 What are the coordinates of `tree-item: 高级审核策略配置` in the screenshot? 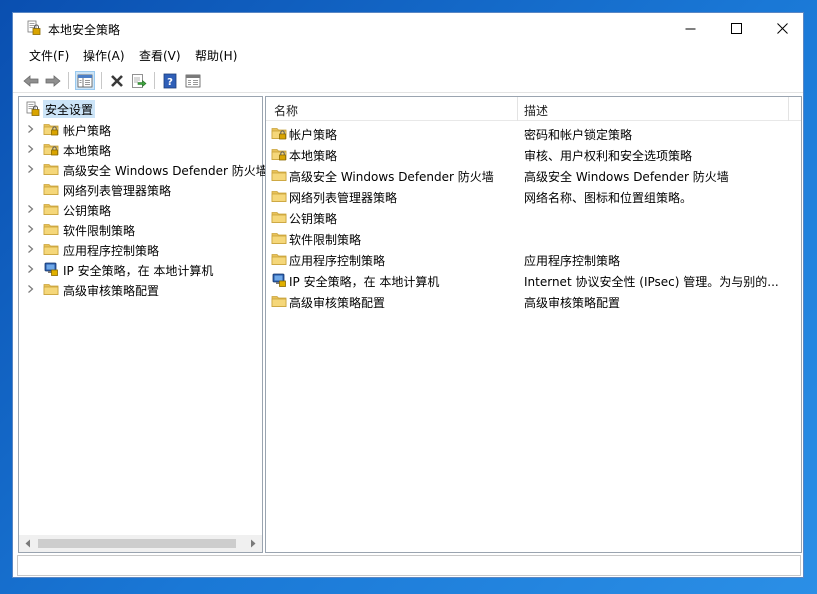 It's located at (140, 289).